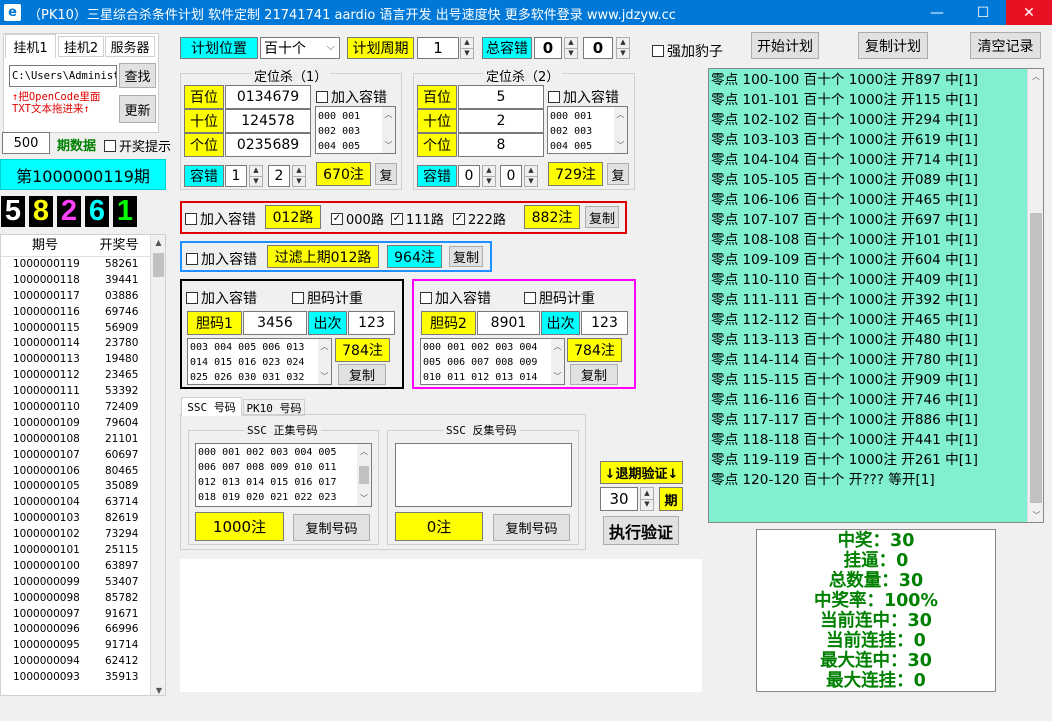 The height and width of the screenshot is (721, 1052). Describe the element at coordinates (511, 176) in the screenshot. I see `kill2-tol-input-2: 0` at that location.